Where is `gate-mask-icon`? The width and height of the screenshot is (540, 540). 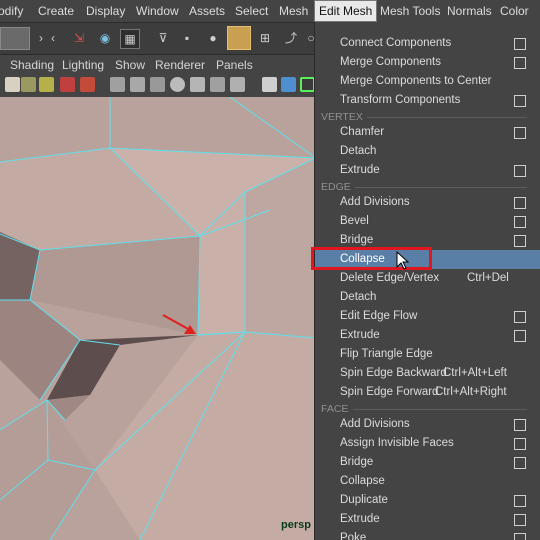 gate-mask-icon is located at coordinates (177, 84).